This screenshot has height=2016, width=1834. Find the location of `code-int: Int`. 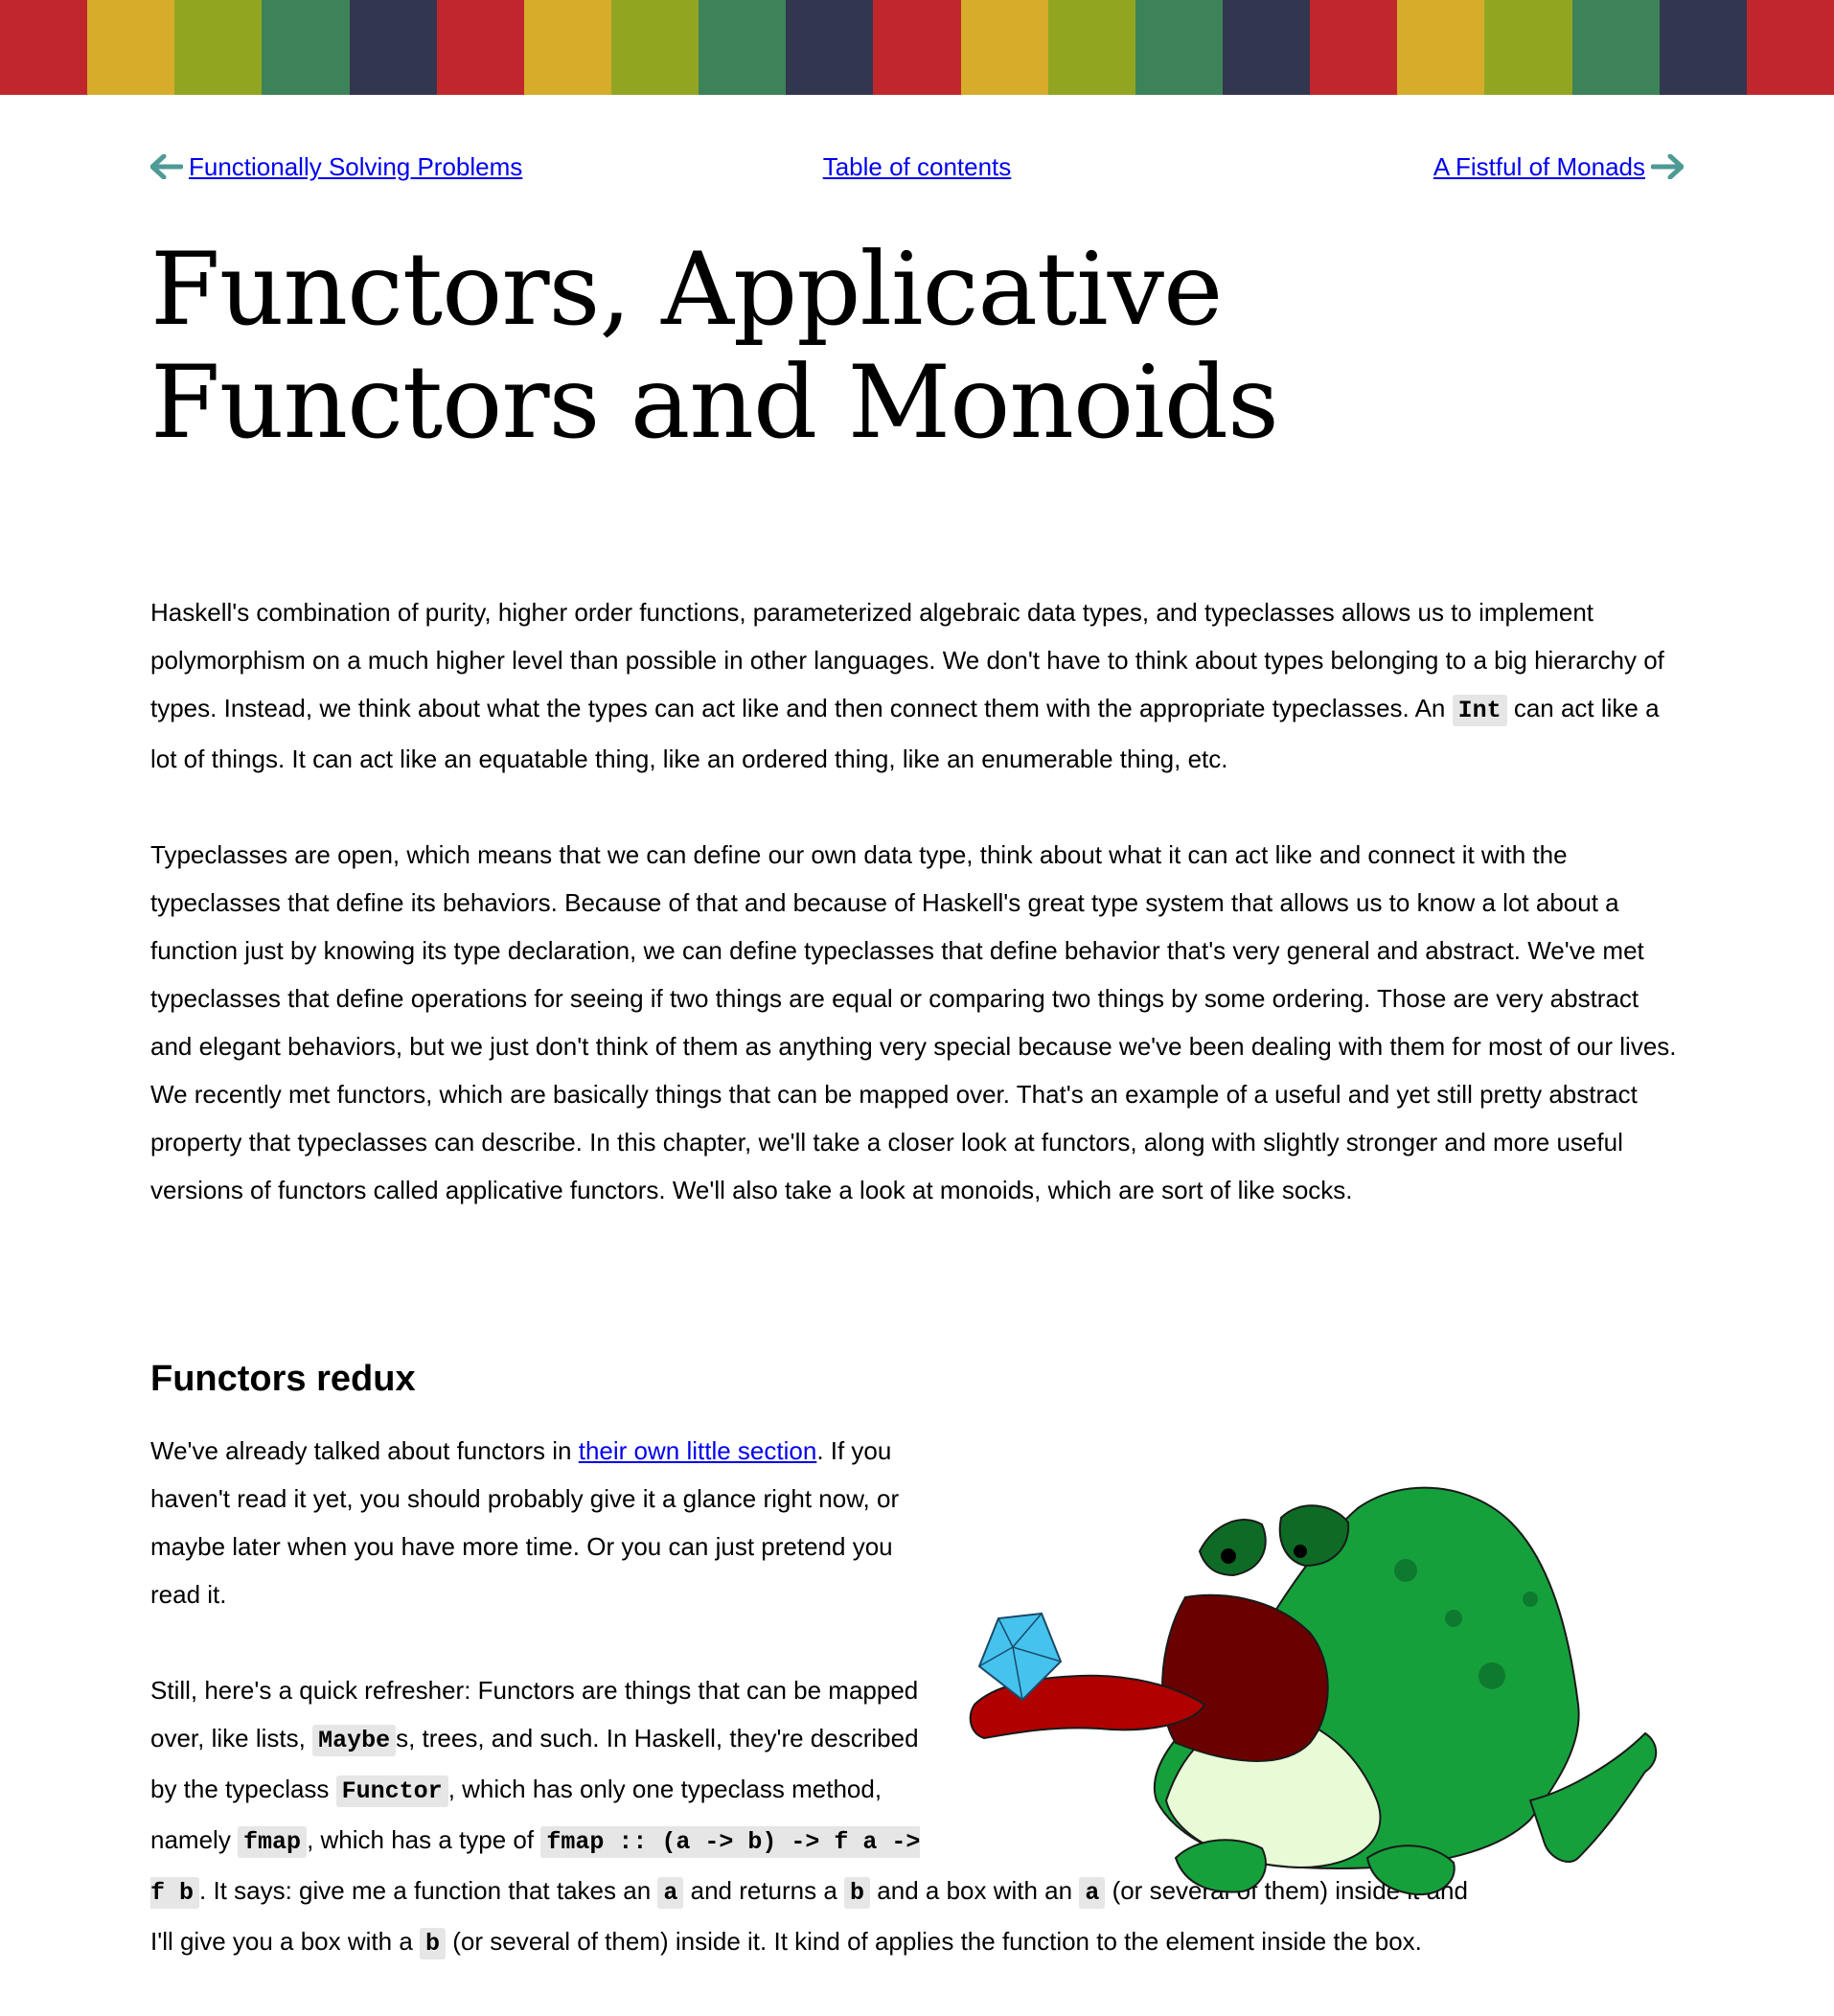

code-int: Int is located at coordinates (1480, 710).